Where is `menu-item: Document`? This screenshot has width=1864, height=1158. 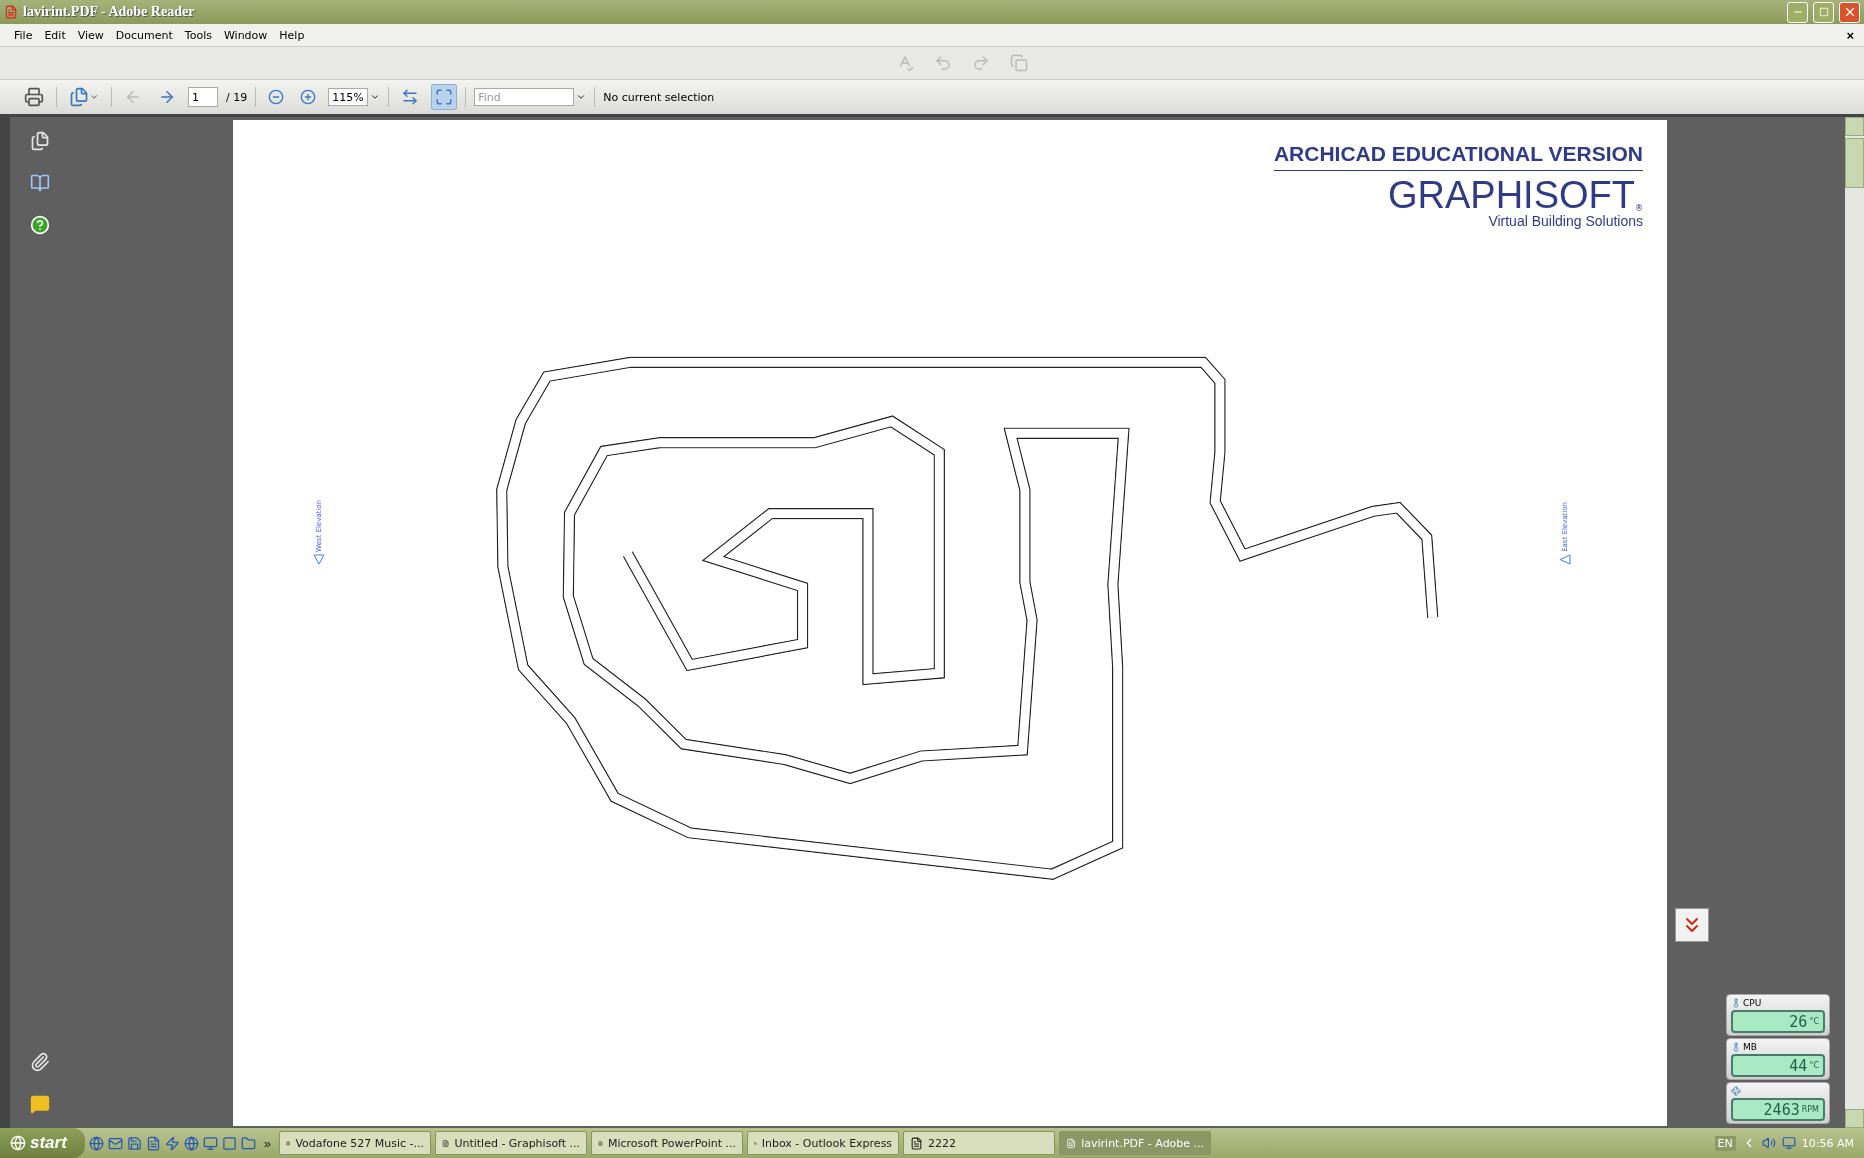 menu-item: Document is located at coordinates (144, 35).